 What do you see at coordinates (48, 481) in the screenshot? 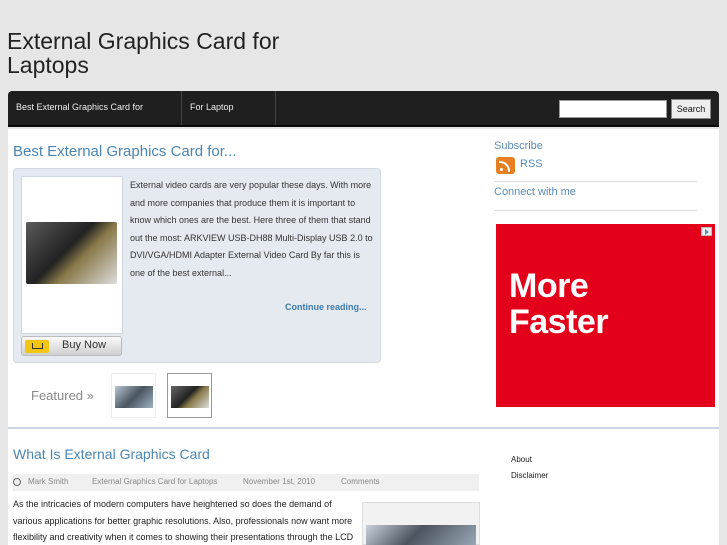
I see `post-author: Mark Smith` at bounding box center [48, 481].